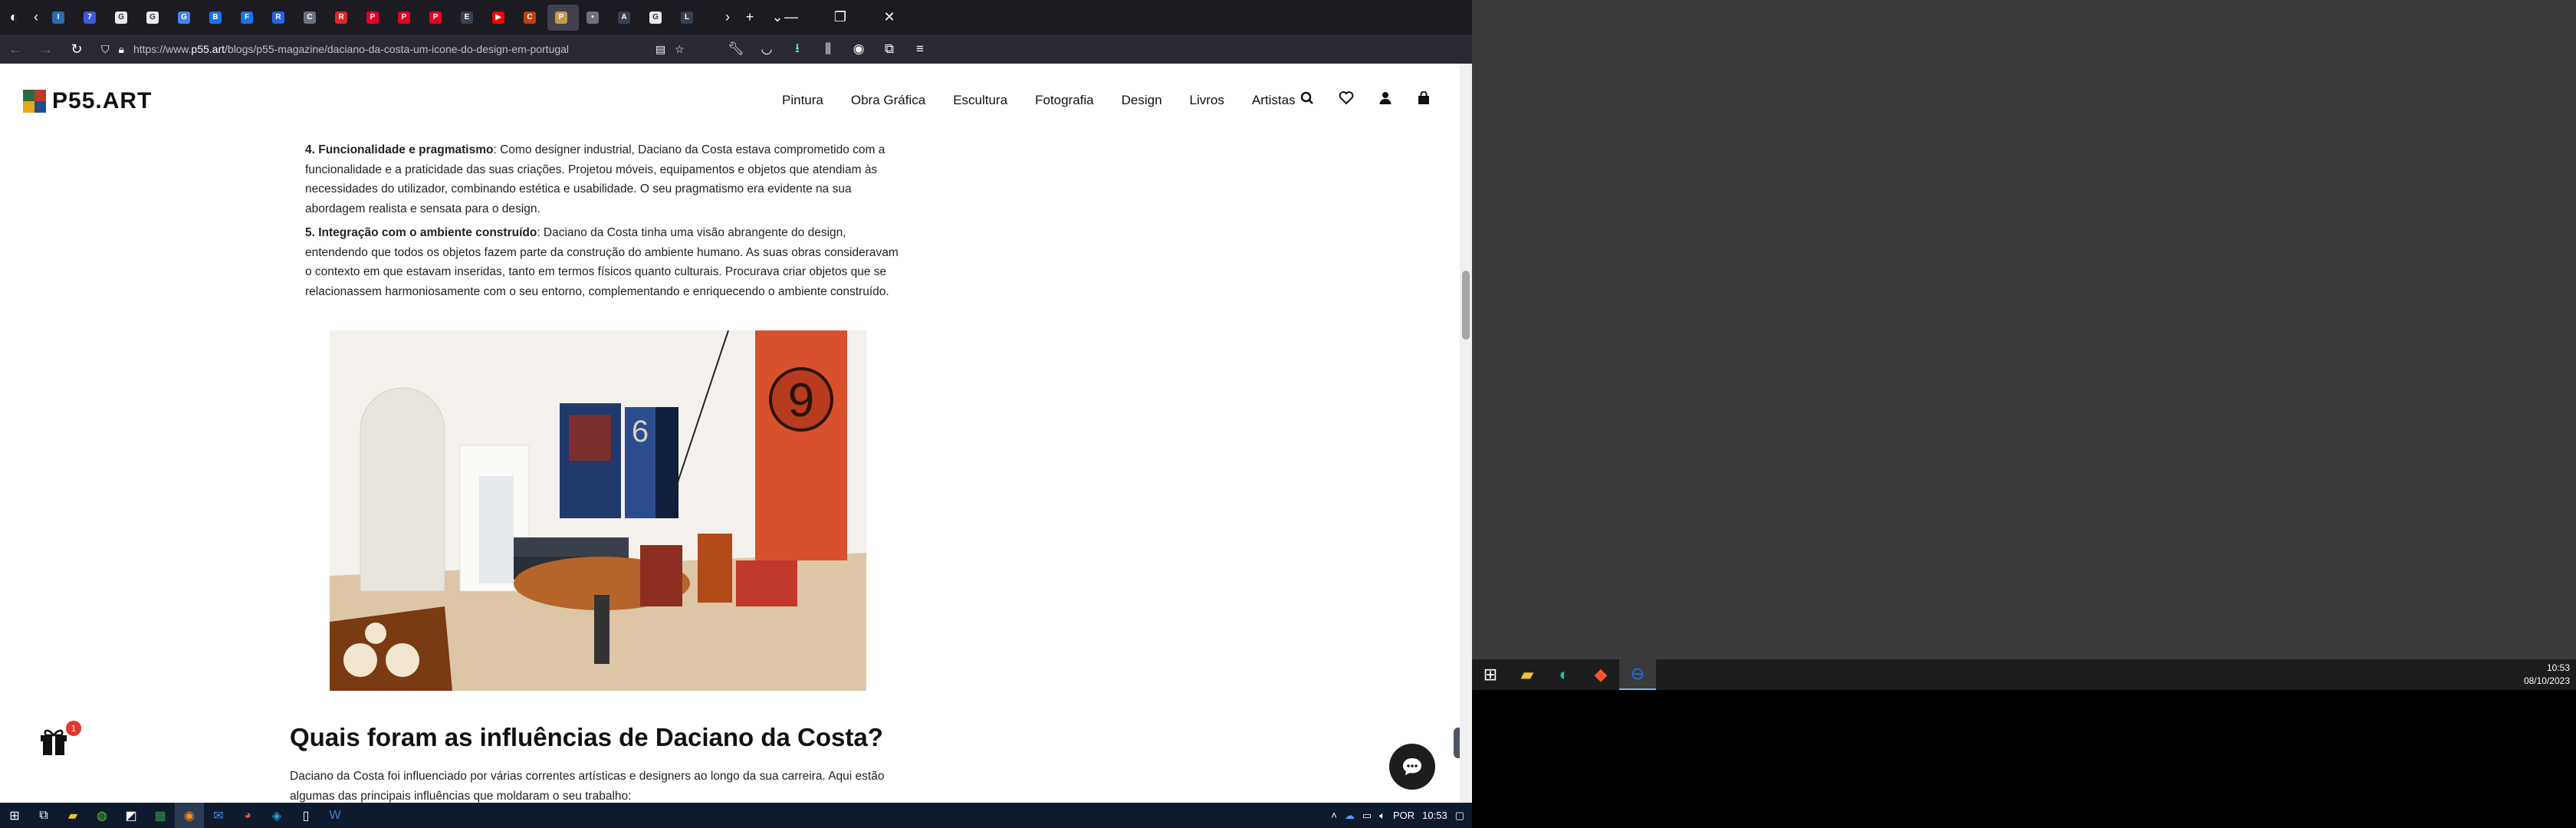 Image resolution: width=2576 pixels, height=828 pixels. I want to click on nav-item-artistas: Artistas, so click(1274, 100).